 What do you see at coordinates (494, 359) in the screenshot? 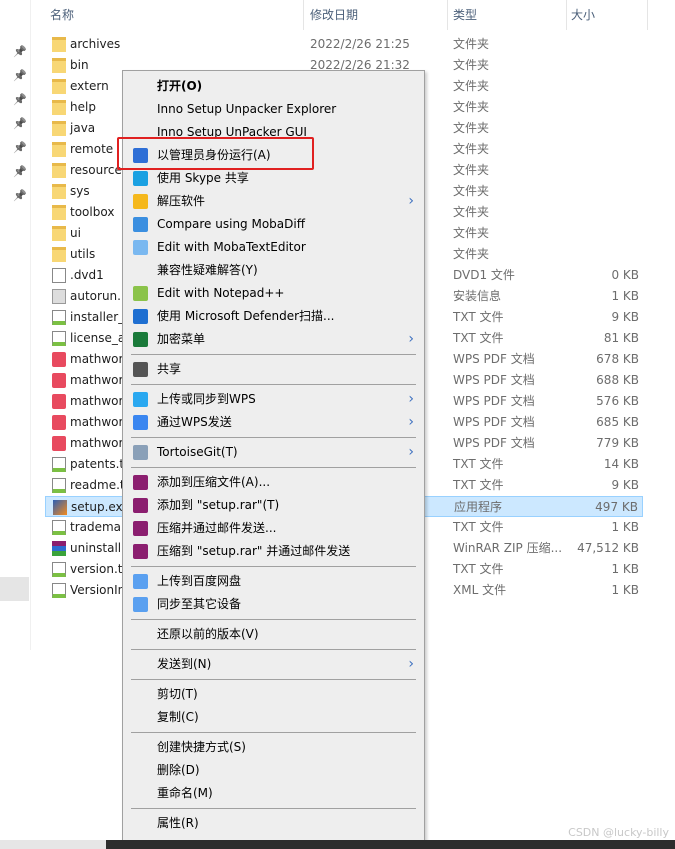
I see `file-type: WPS PDF 文档` at bounding box center [494, 359].